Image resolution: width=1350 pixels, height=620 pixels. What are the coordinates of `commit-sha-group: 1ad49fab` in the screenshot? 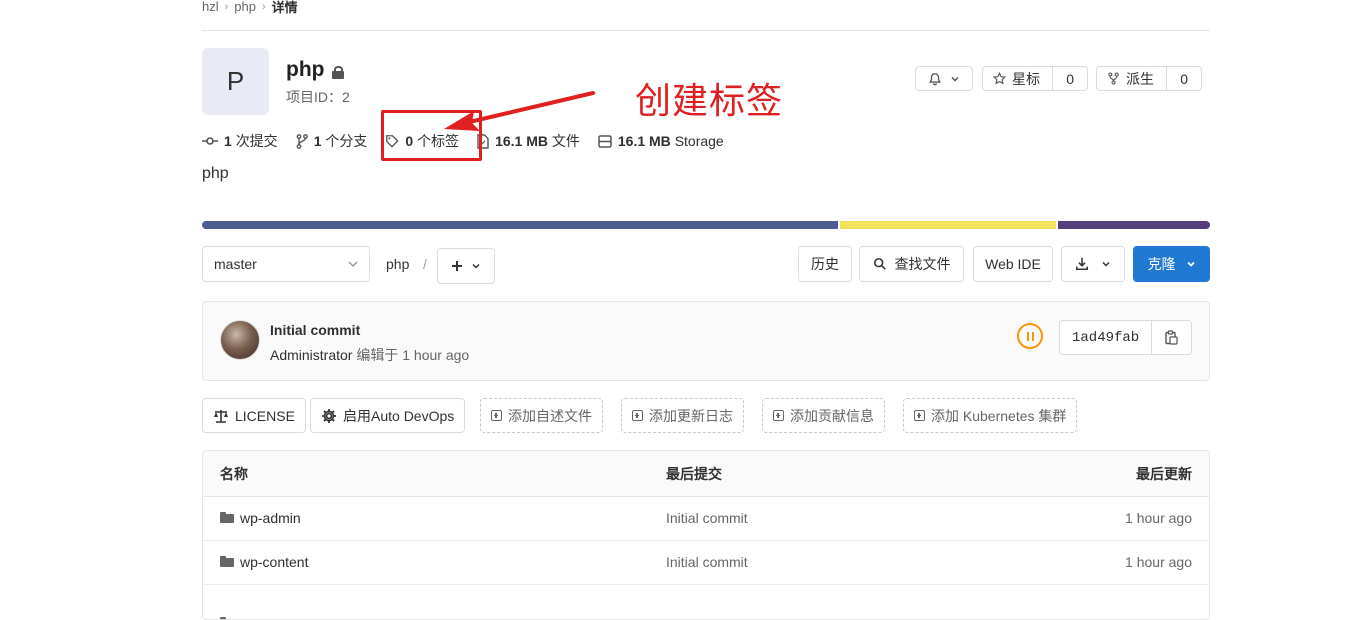 It's located at (1125, 337).